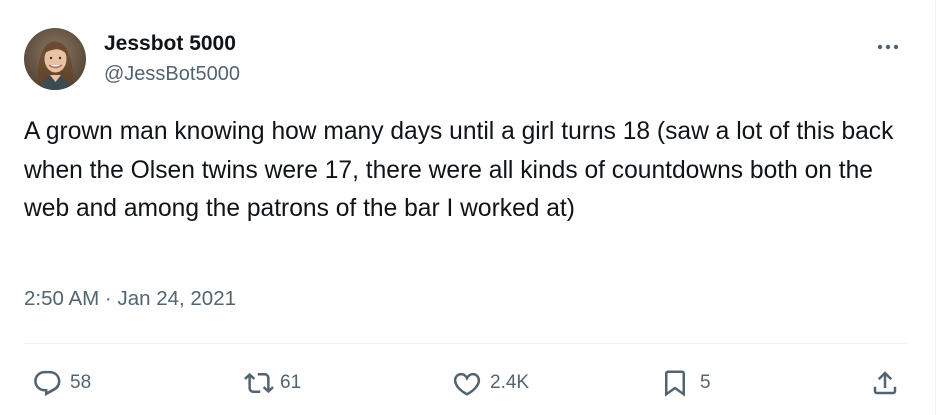  What do you see at coordinates (510, 382) in the screenshot?
I see `like-count: 2.4K` at bounding box center [510, 382].